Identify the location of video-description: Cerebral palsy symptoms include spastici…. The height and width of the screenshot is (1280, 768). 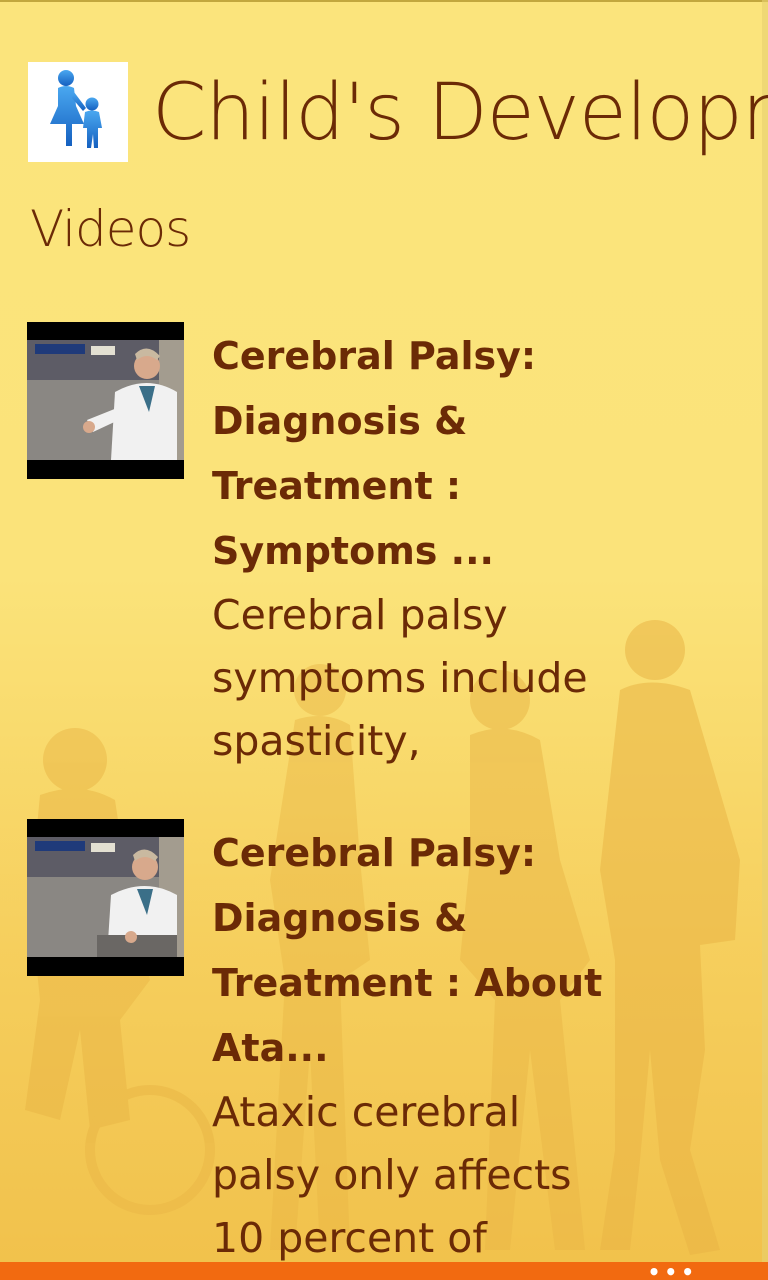
(400, 678).